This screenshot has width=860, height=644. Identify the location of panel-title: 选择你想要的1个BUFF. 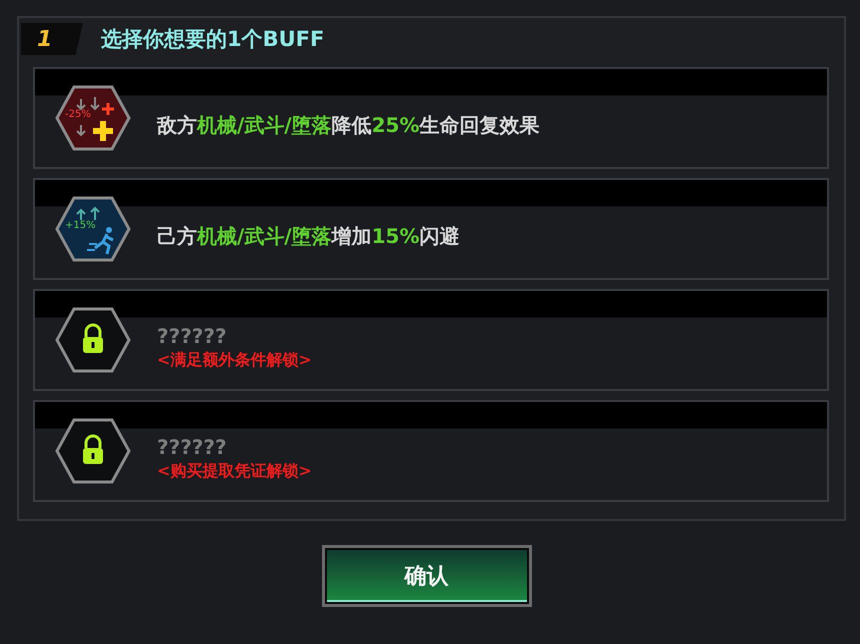
(212, 39).